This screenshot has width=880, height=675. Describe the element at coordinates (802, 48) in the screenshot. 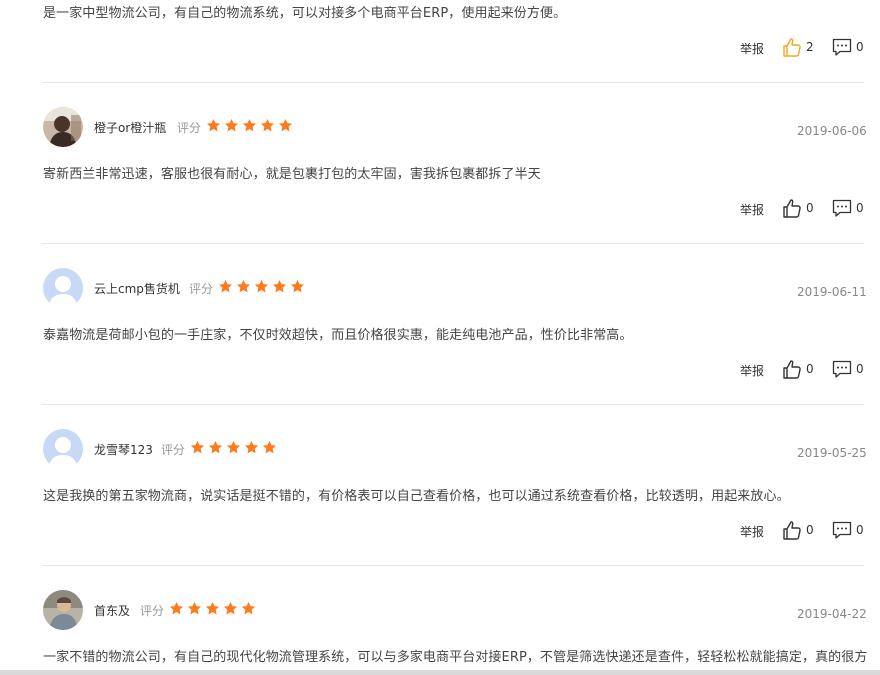

I see `like-button: 2` at that location.